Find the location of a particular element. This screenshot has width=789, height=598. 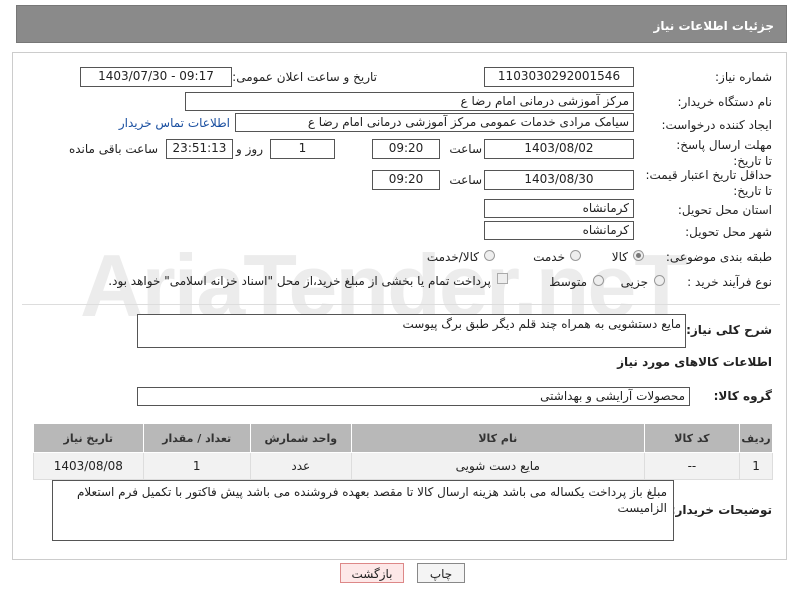

col-header-need-date: تاریخ نیاز is located at coordinates (88, 438).